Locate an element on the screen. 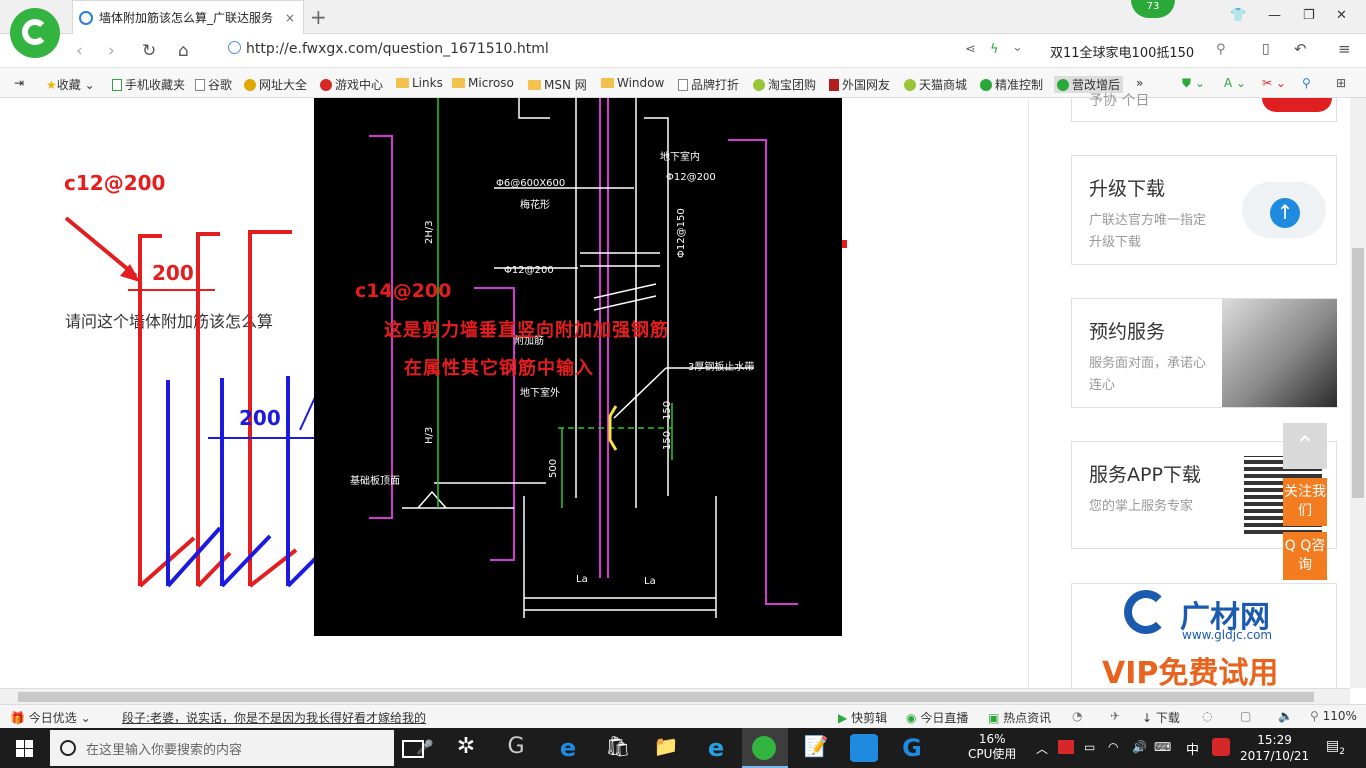 The width and height of the screenshot is (1366, 768). menu-icon: ≡ is located at coordinates (1344, 49).